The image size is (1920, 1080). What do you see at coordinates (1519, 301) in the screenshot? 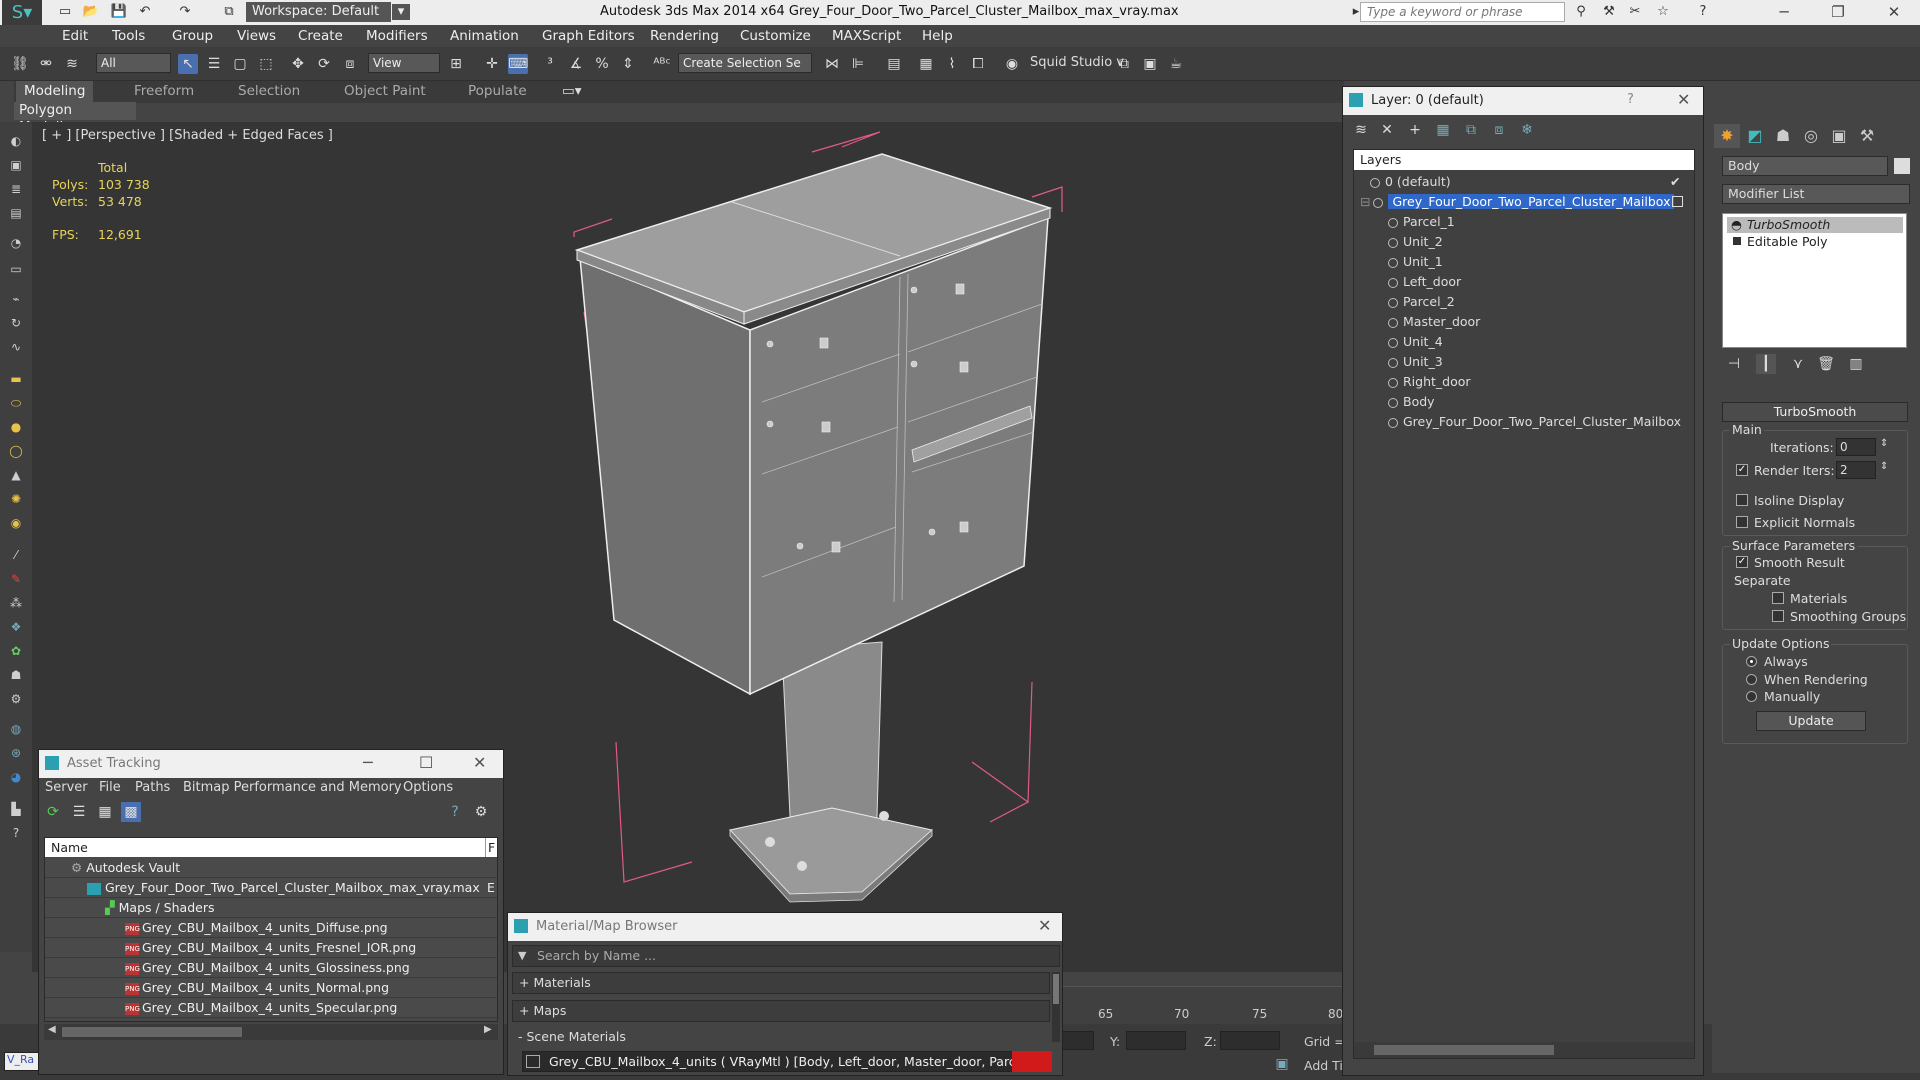
I see `layer-object-row: Parcel_2` at bounding box center [1519, 301].